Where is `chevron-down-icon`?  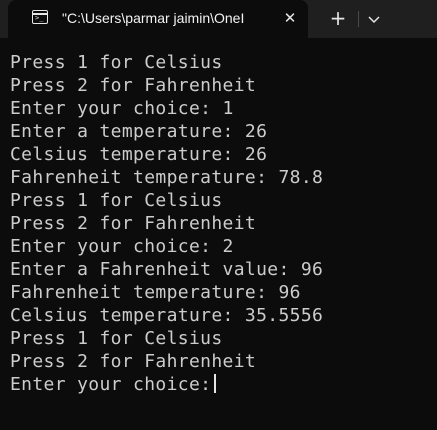
chevron-down-icon is located at coordinates (374, 19).